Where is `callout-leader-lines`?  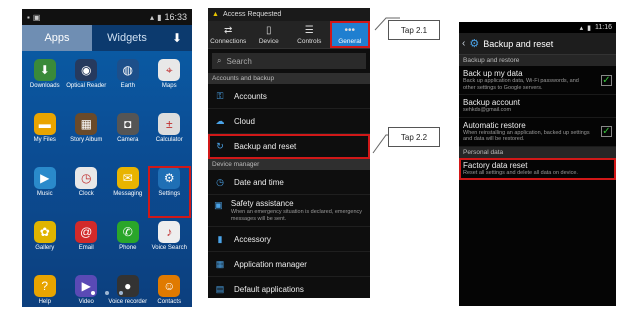 callout-leader-lines is located at coordinates (386, 85).